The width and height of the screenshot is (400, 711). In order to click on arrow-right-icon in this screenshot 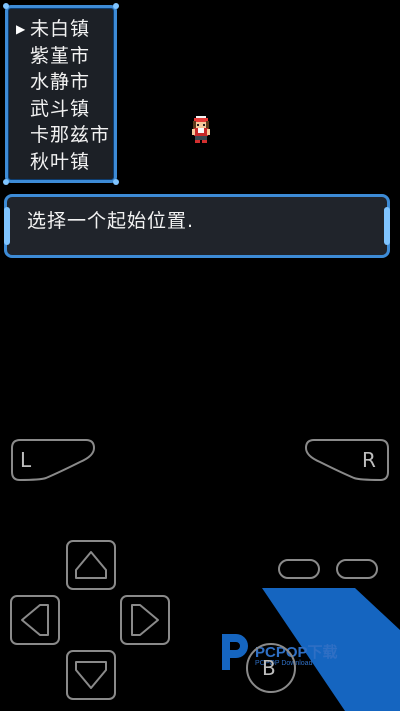, I will do `click(145, 620)`.